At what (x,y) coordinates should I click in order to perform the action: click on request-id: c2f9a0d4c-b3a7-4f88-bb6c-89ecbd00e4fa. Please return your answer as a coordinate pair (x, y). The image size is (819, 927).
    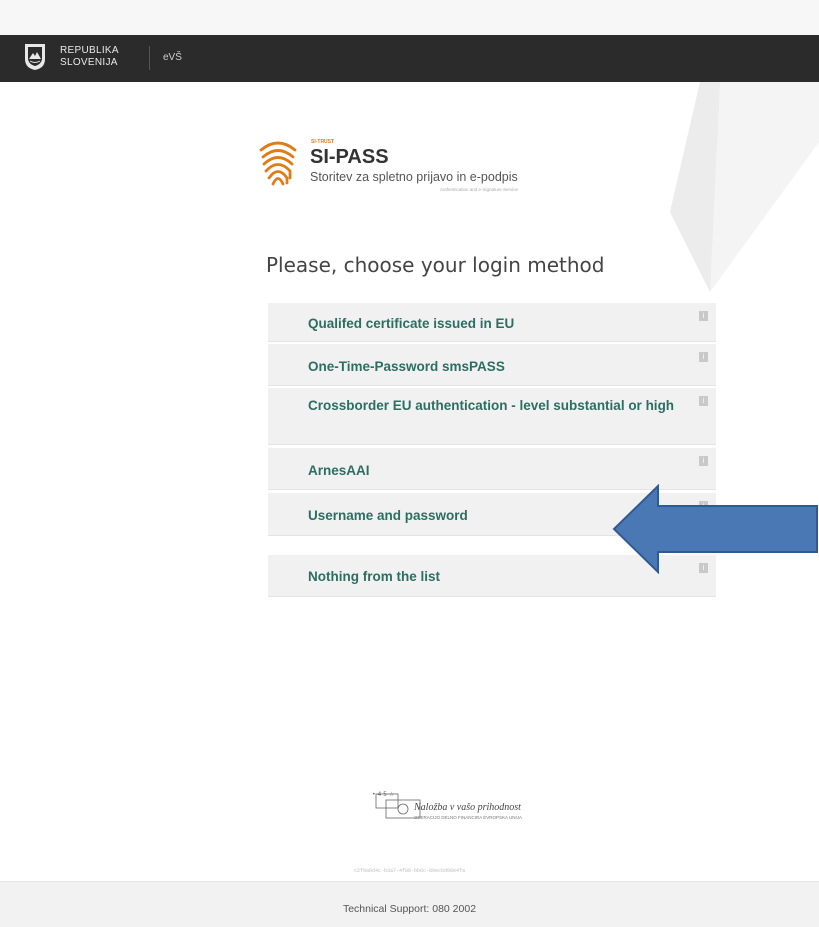
    Looking at the image, I should click on (409, 871).